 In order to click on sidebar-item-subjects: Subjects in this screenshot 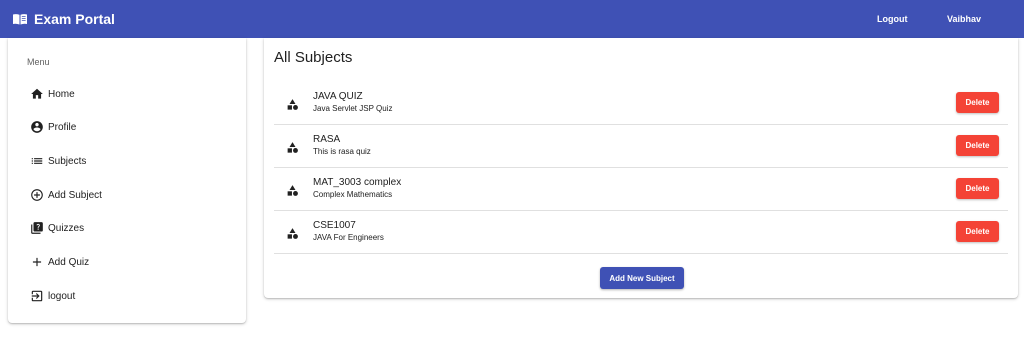, I will do `click(58, 161)`.